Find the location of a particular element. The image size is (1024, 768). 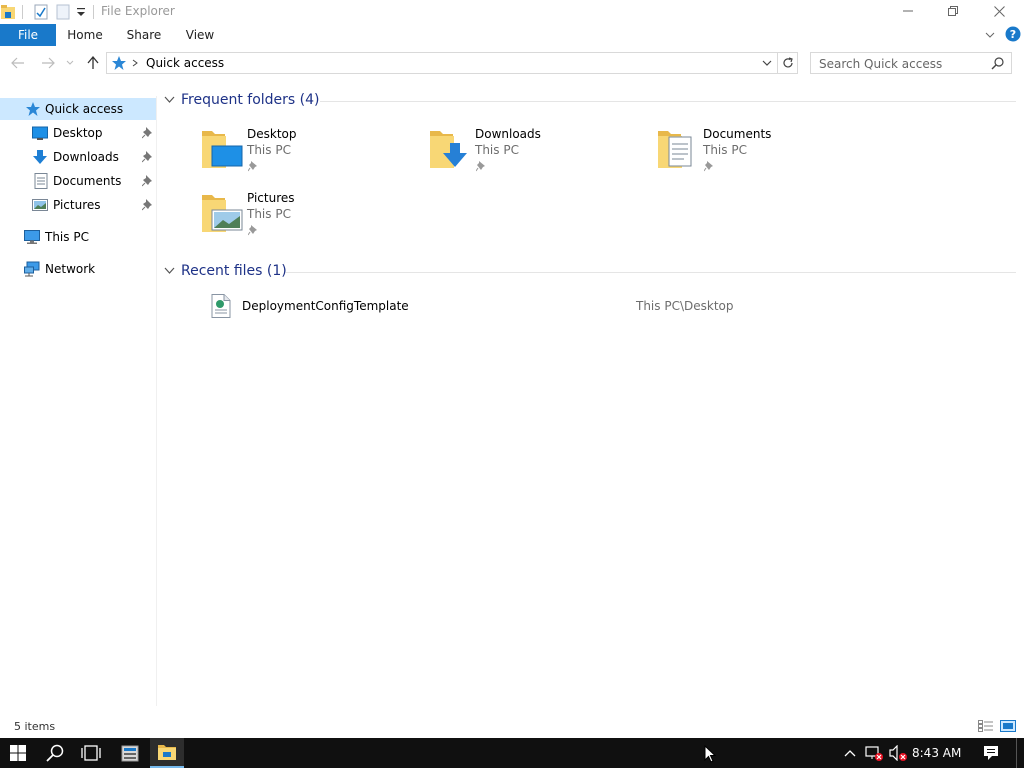

help-button: ? is located at coordinates (1013, 35).